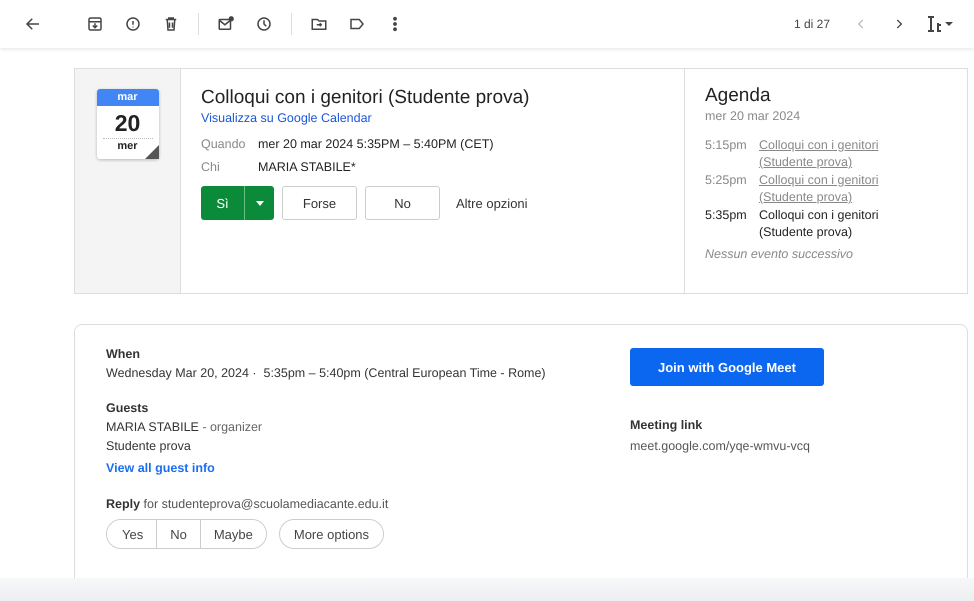  Describe the element at coordinates (307, 167) in the screenshot. I see `detail-value: MARIA STABILE*` at that location.